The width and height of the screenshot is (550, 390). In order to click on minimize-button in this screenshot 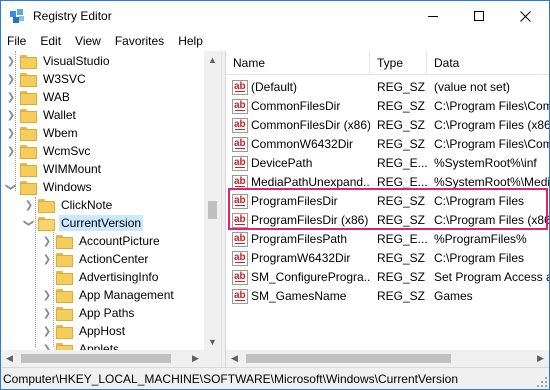, I will do `click(433, 16)`.